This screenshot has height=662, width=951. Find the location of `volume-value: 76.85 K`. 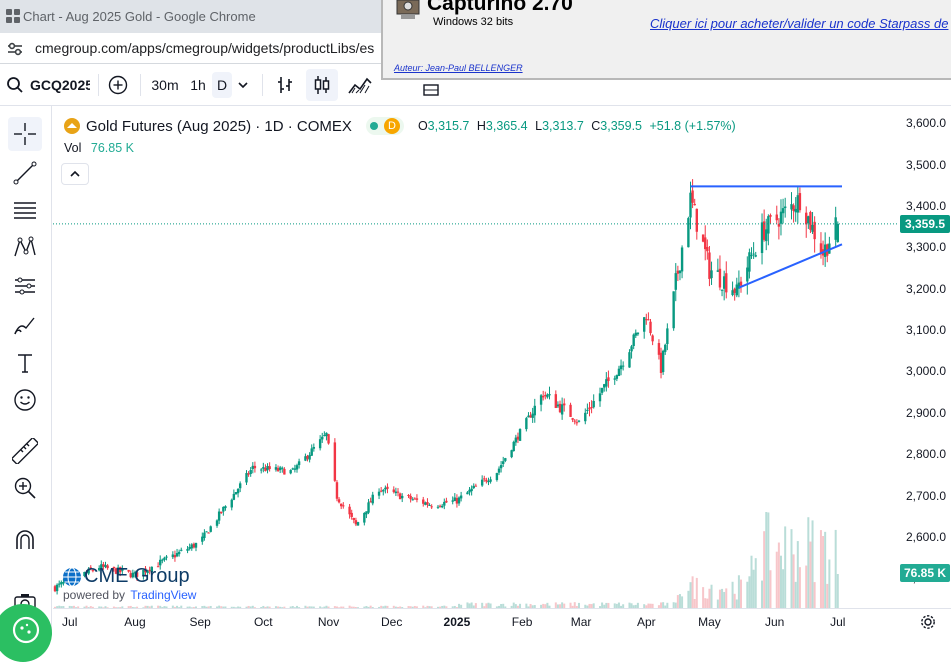

volume-value: 76.85 K is located at coordinates (112, 148).